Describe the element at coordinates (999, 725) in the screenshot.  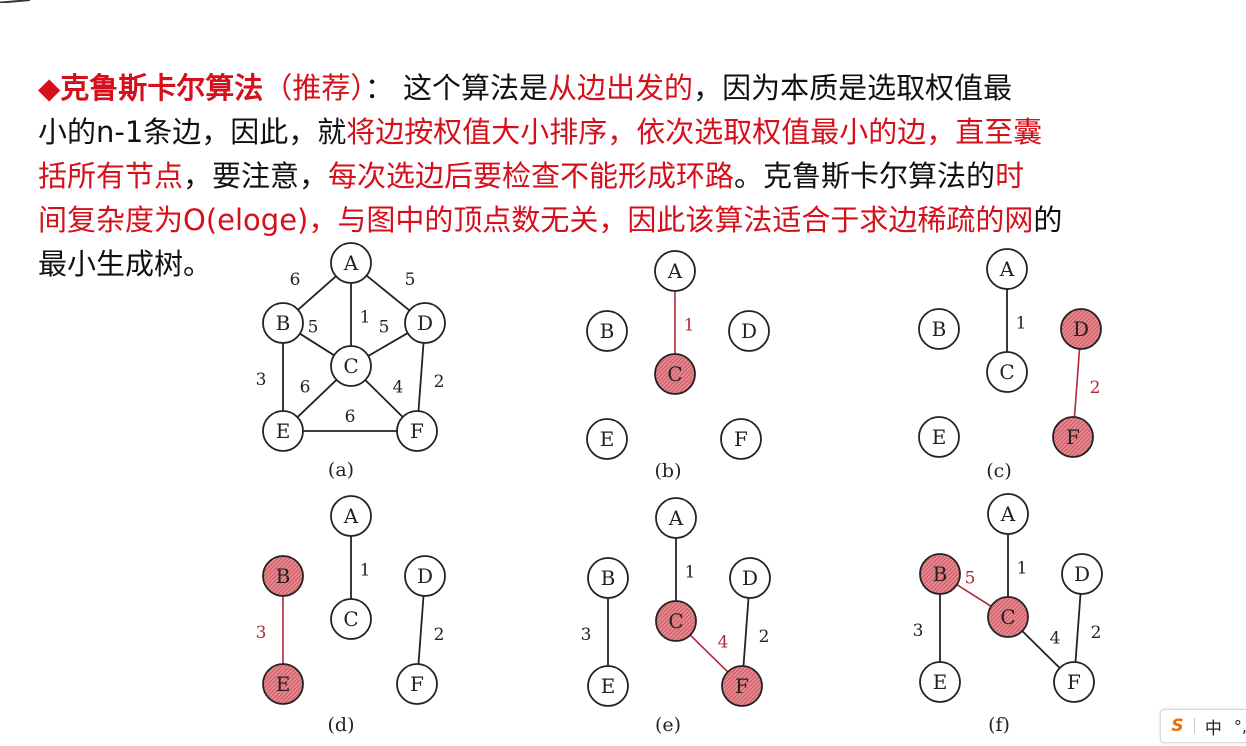
I see `panel-caption: (f)` at that location.